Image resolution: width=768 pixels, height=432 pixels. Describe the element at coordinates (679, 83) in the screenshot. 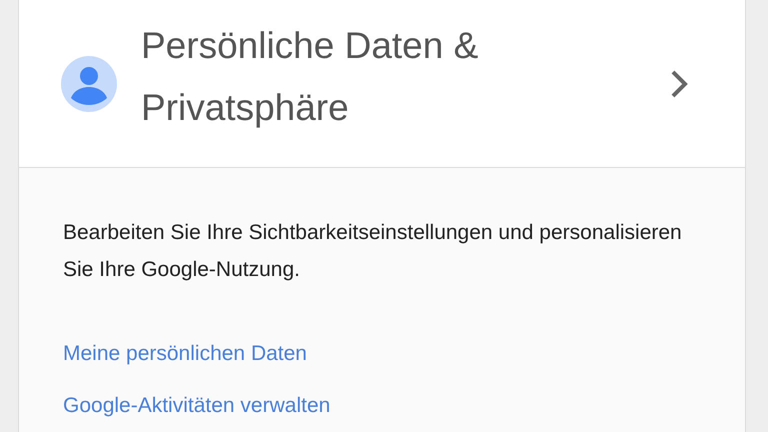

I see `chevron-right-icon` at that location.